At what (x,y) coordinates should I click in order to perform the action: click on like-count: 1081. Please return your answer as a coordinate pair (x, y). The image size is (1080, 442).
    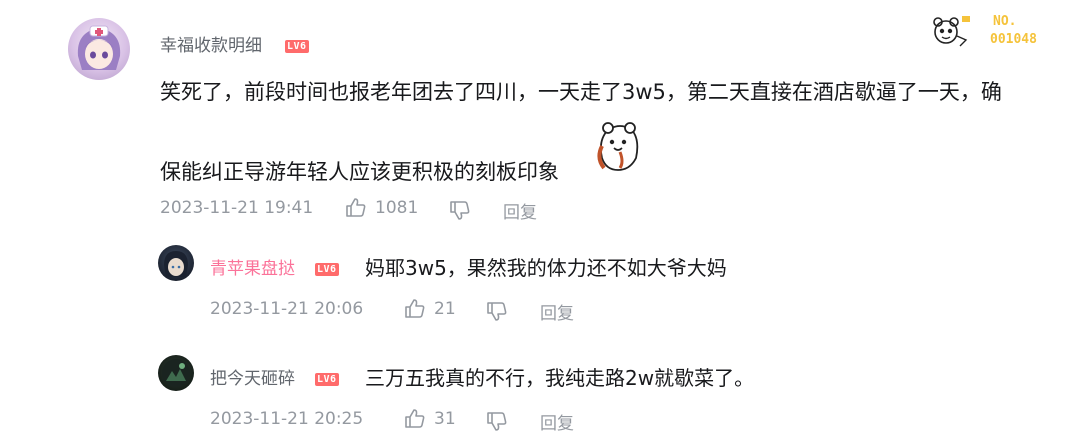
    Looking at the image, I should click on (397, 208).